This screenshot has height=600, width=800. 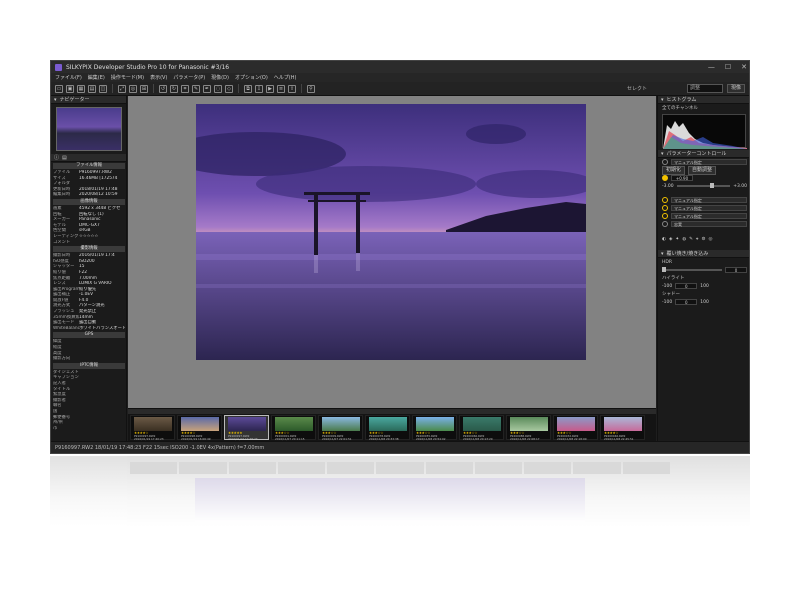 What do you see at coordinates (89, 201) in the screenshot?
I see `image-section: 画像情報` at bounding box center [89, 201].